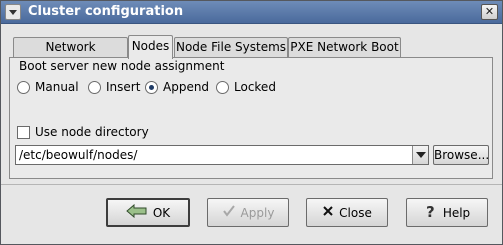  I want to click on tab-pxe-network-boot: PXE Network Boot, so click(344, 47).